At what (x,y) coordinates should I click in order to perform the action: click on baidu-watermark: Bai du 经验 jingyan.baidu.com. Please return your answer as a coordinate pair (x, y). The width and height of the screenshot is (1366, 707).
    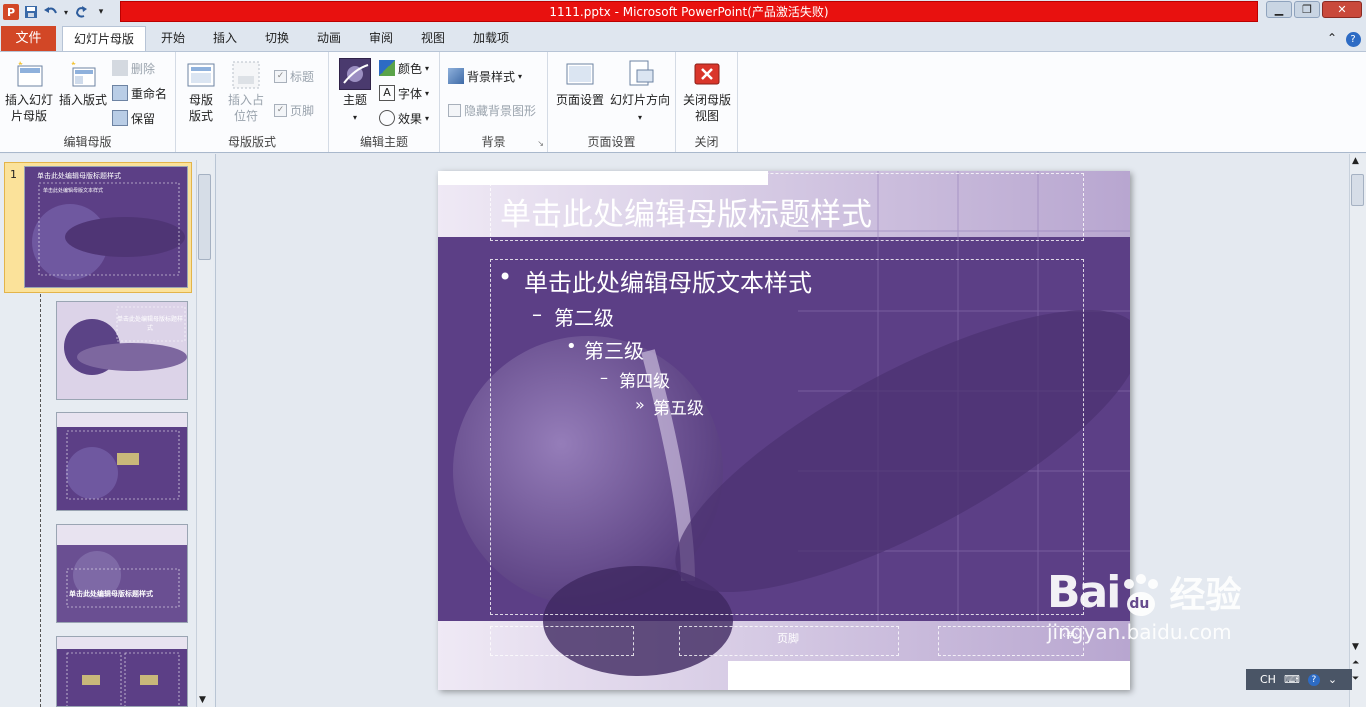
    Looking at the image, I should click on (1144, 605).